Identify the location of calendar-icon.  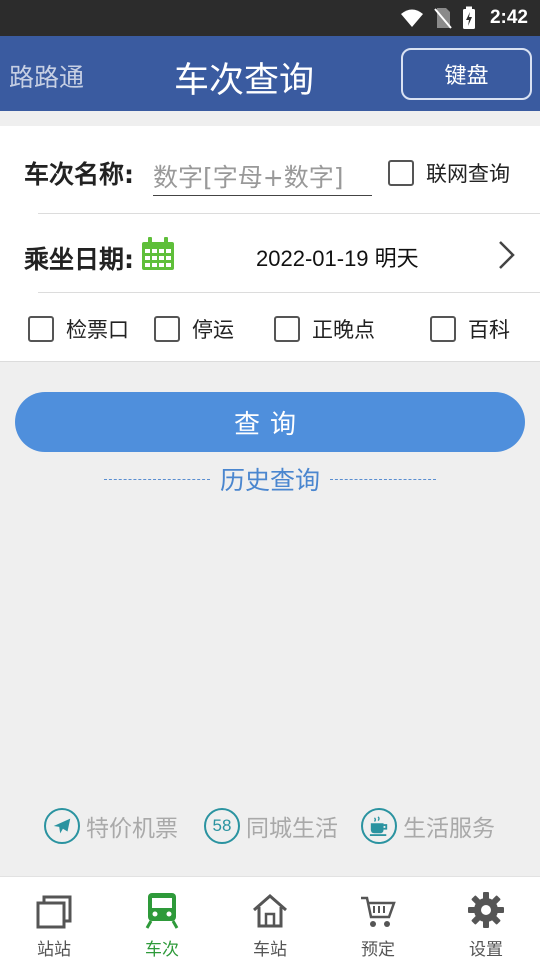
(158, 254).